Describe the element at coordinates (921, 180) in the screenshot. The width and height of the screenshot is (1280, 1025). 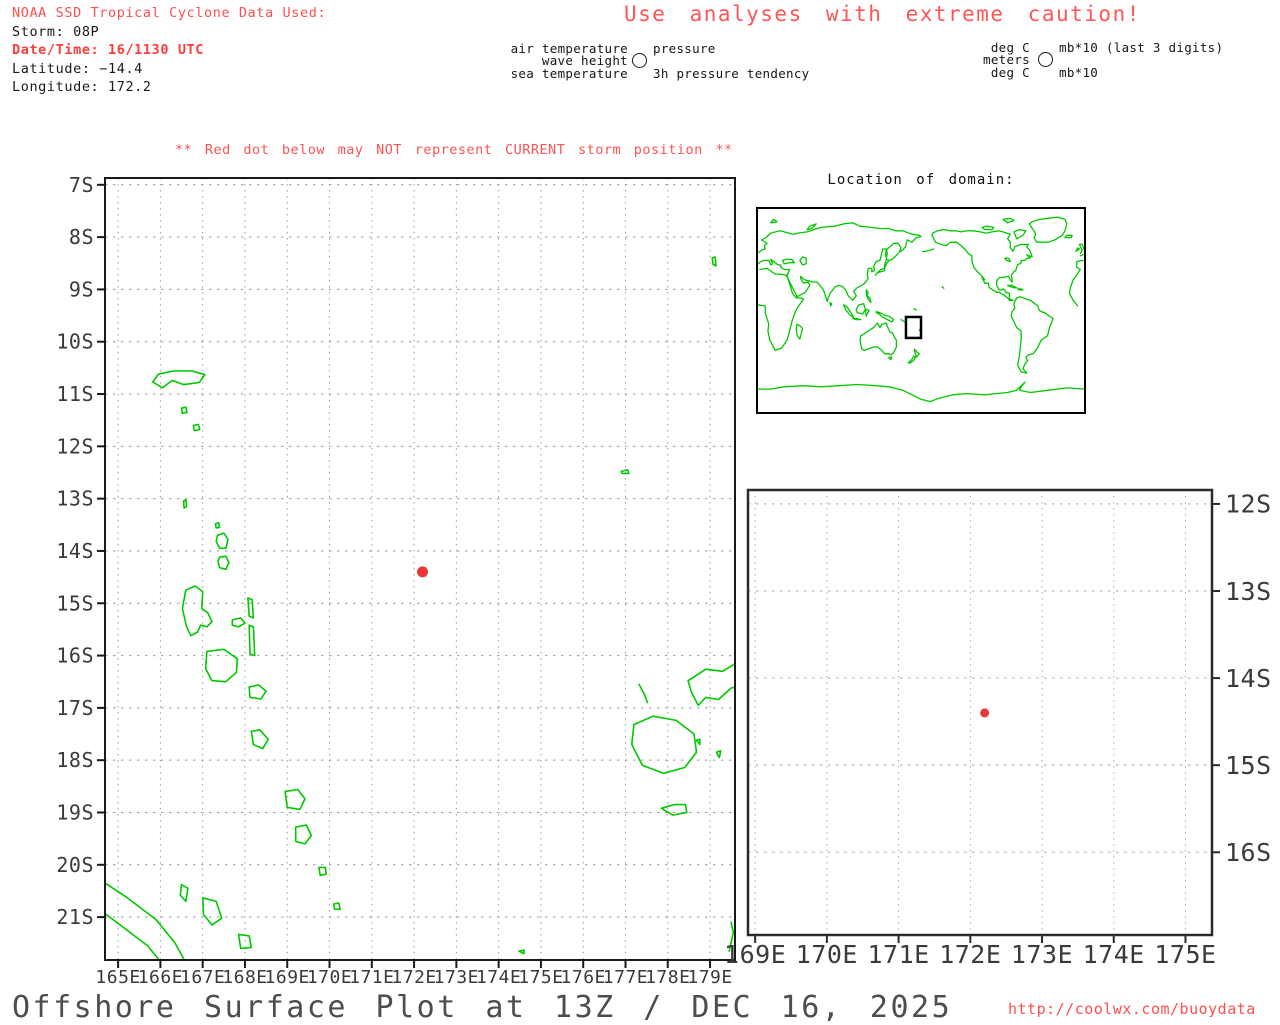
I see `inset-title: Location of domain:` at that location.